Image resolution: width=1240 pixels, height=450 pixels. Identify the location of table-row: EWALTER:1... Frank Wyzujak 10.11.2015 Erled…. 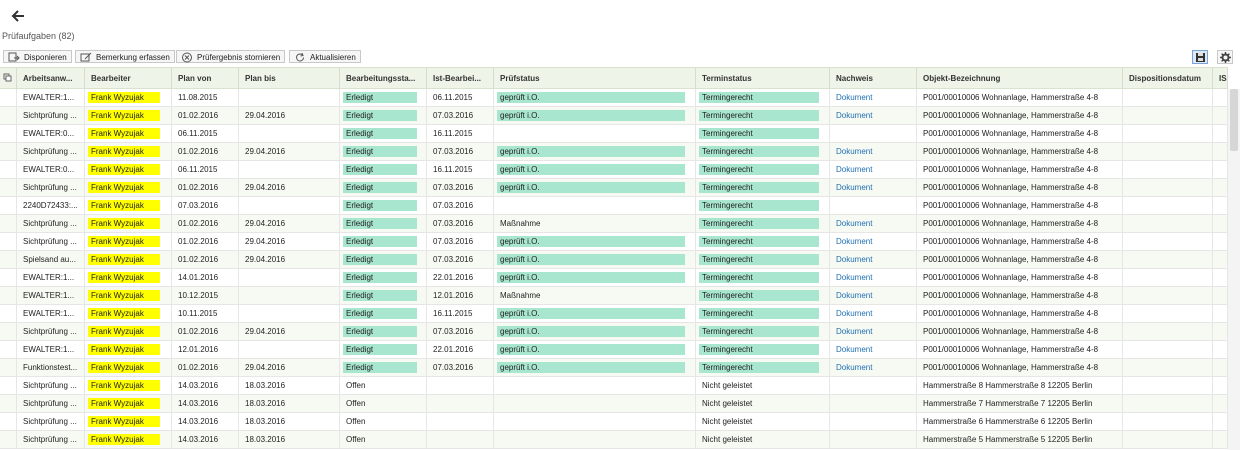
(614, 314).